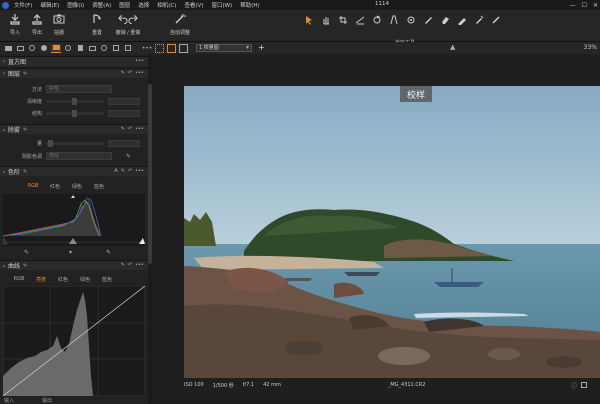 The image size is (600, 404). Describe the element at coordinates (32, 48) in the screenshot. I see `tab-lens` at that location.